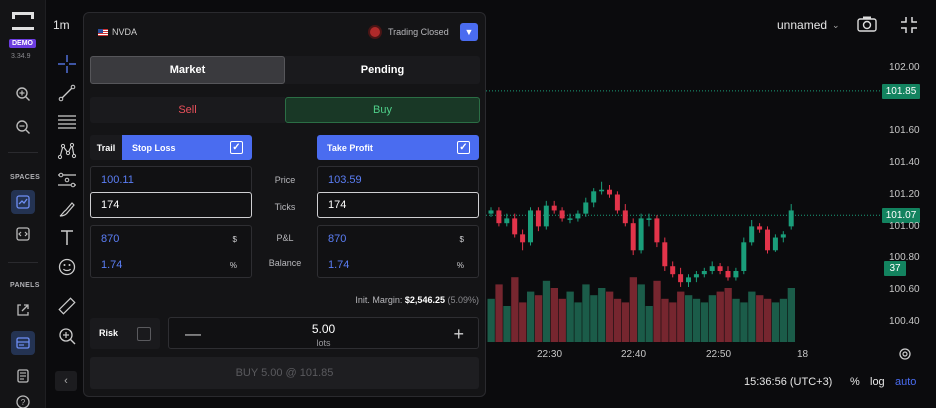 This screenshot has width=936, height=408. I want to click on price-tick: 100.40, so click(904, 321).